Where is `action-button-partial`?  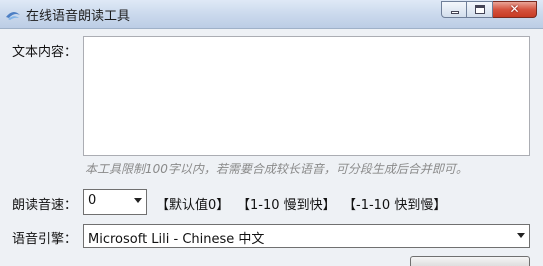
action-button-partial is located at coordinates (470, 261).